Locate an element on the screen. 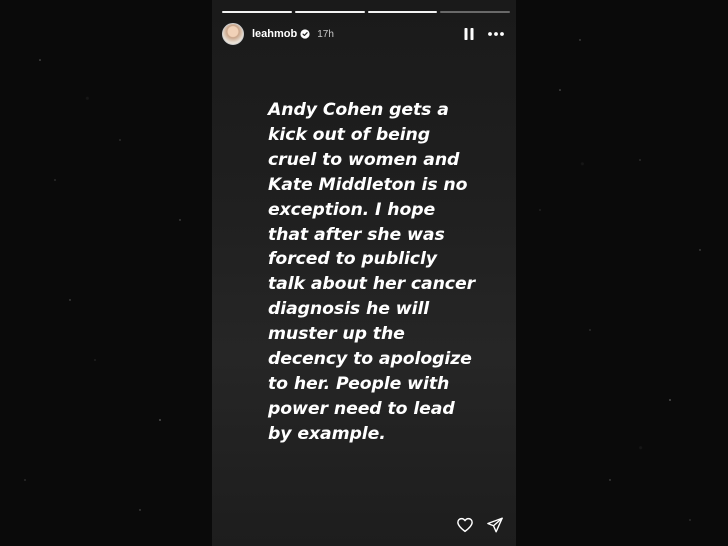 This screenshot has width=728, height=546. story-actions is located at coordinates (480, 525).